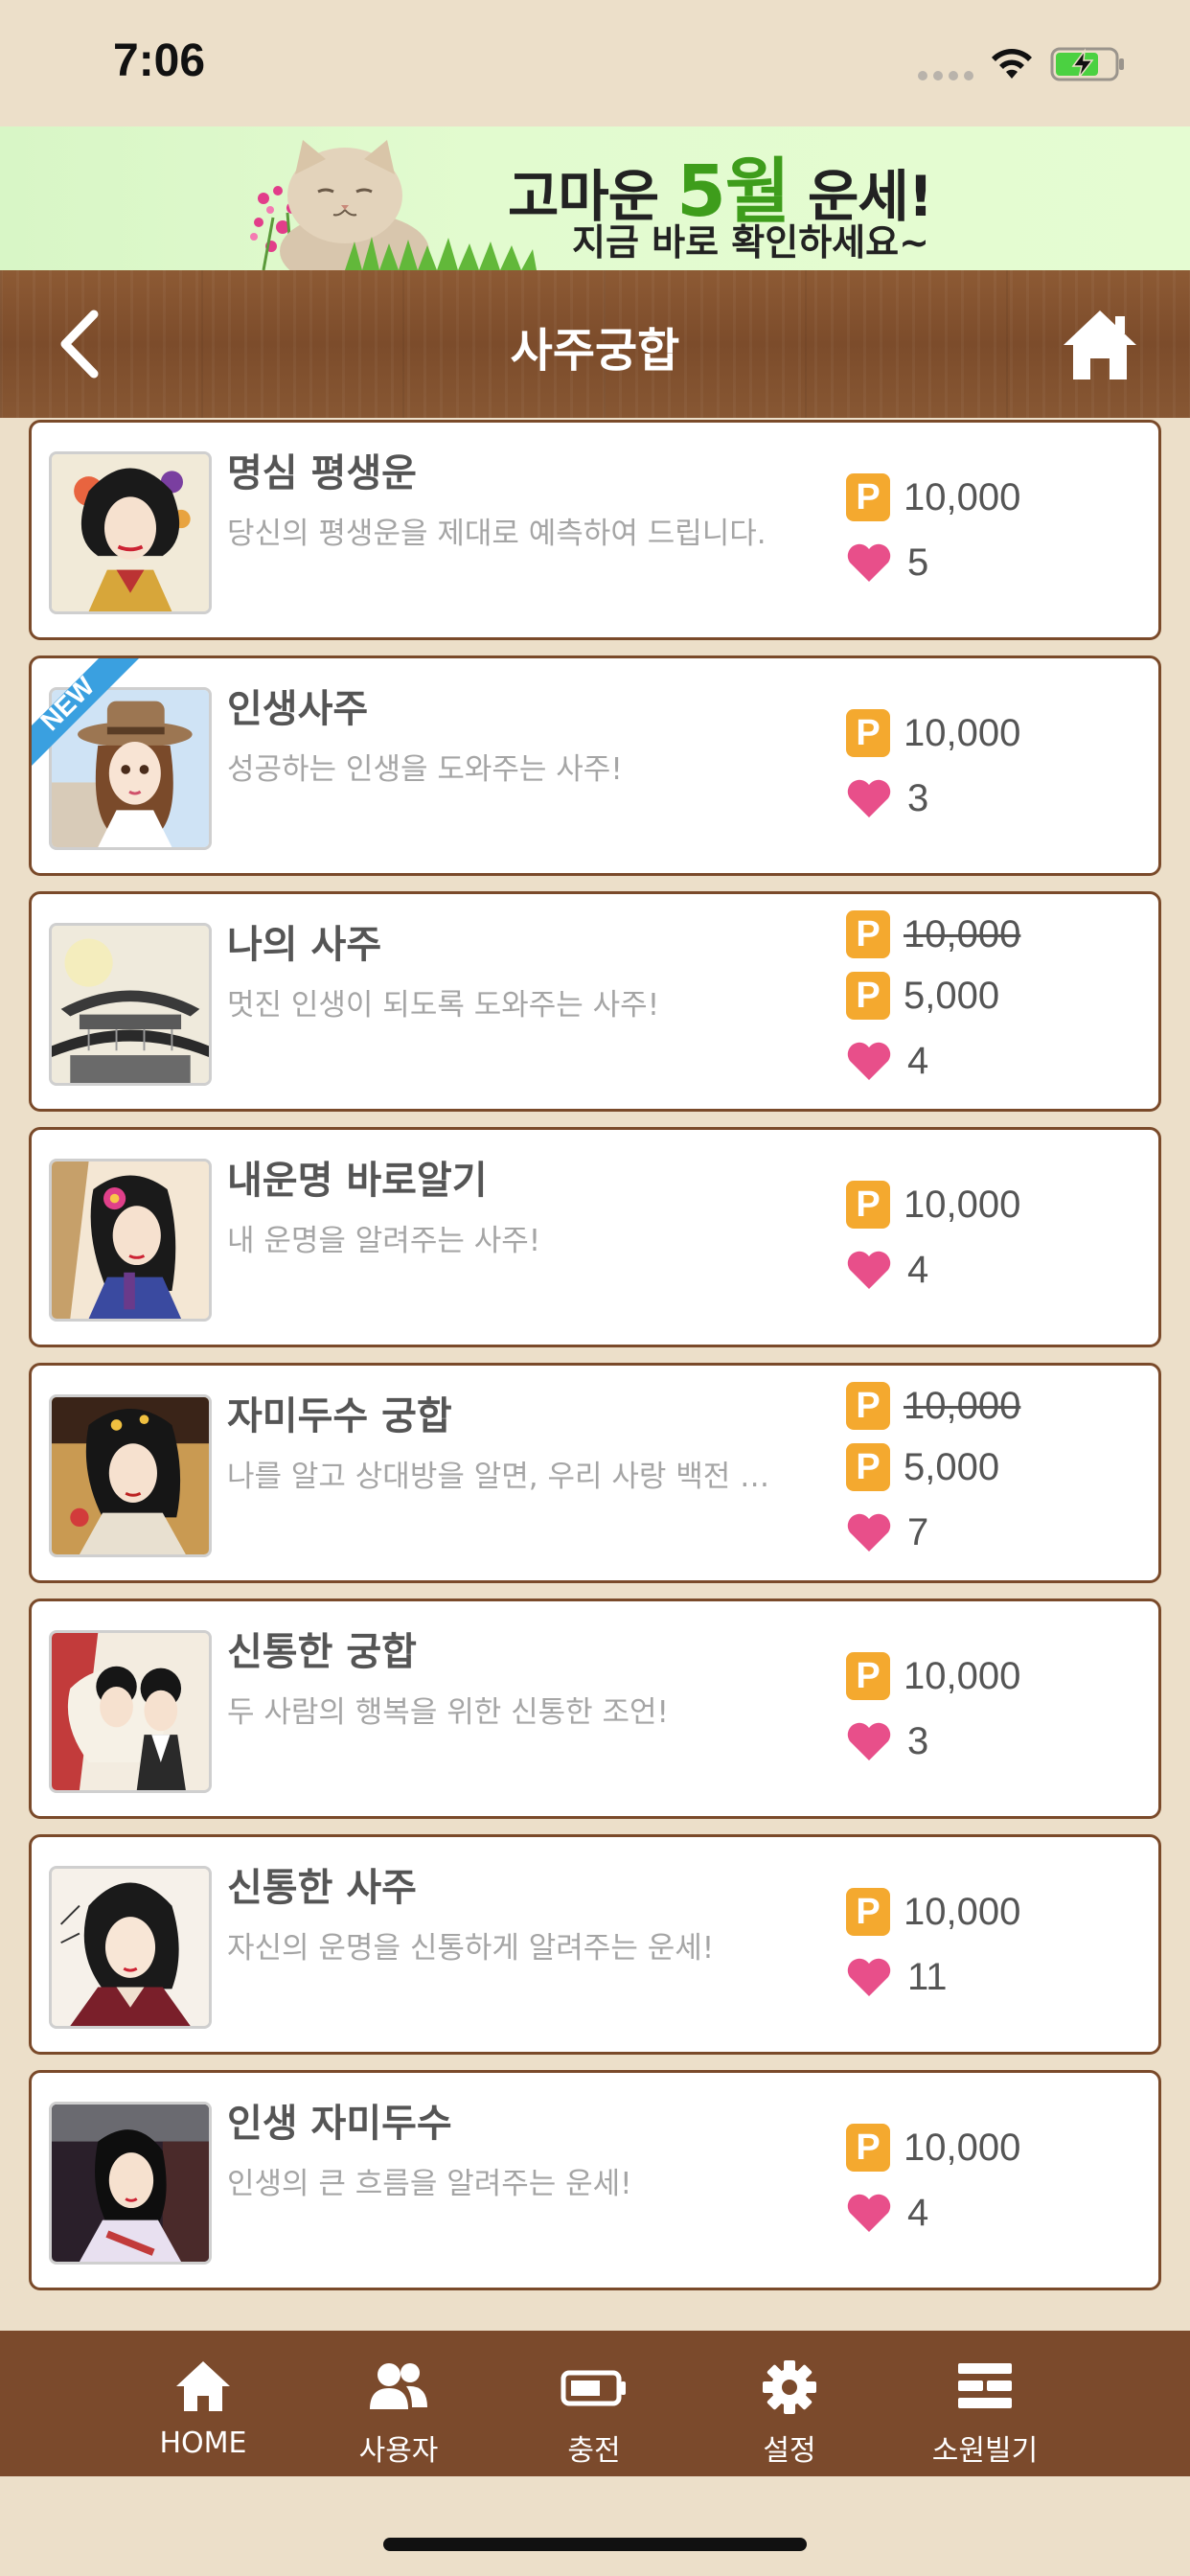 The height and width of the screenshot is (2576, 1190). I want to click on like-row: 5, so click(887, 562).